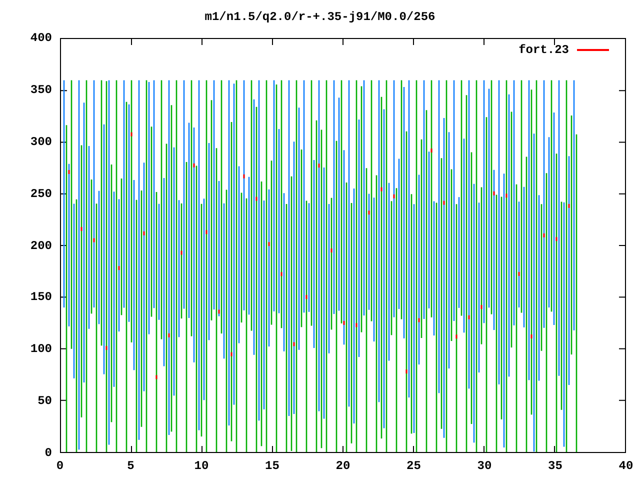 The height and width of the screenshot is (480, 640). Describe the element at coordinates (45, 401) in the screenshot. I see `y-tick-label: 50` at that location.